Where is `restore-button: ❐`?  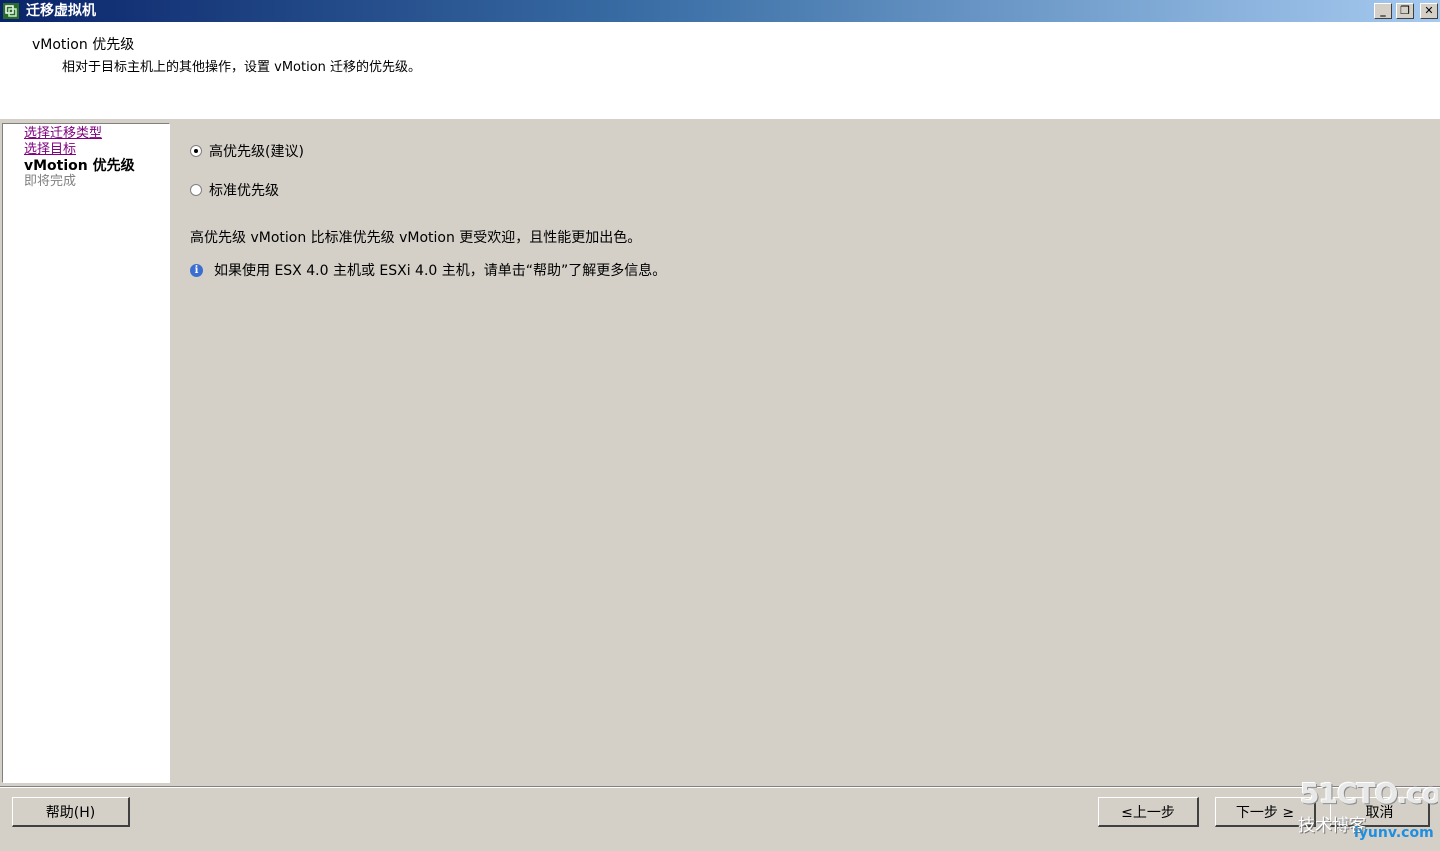 restore-button: ❐ is located at coordinates (1405, 11).